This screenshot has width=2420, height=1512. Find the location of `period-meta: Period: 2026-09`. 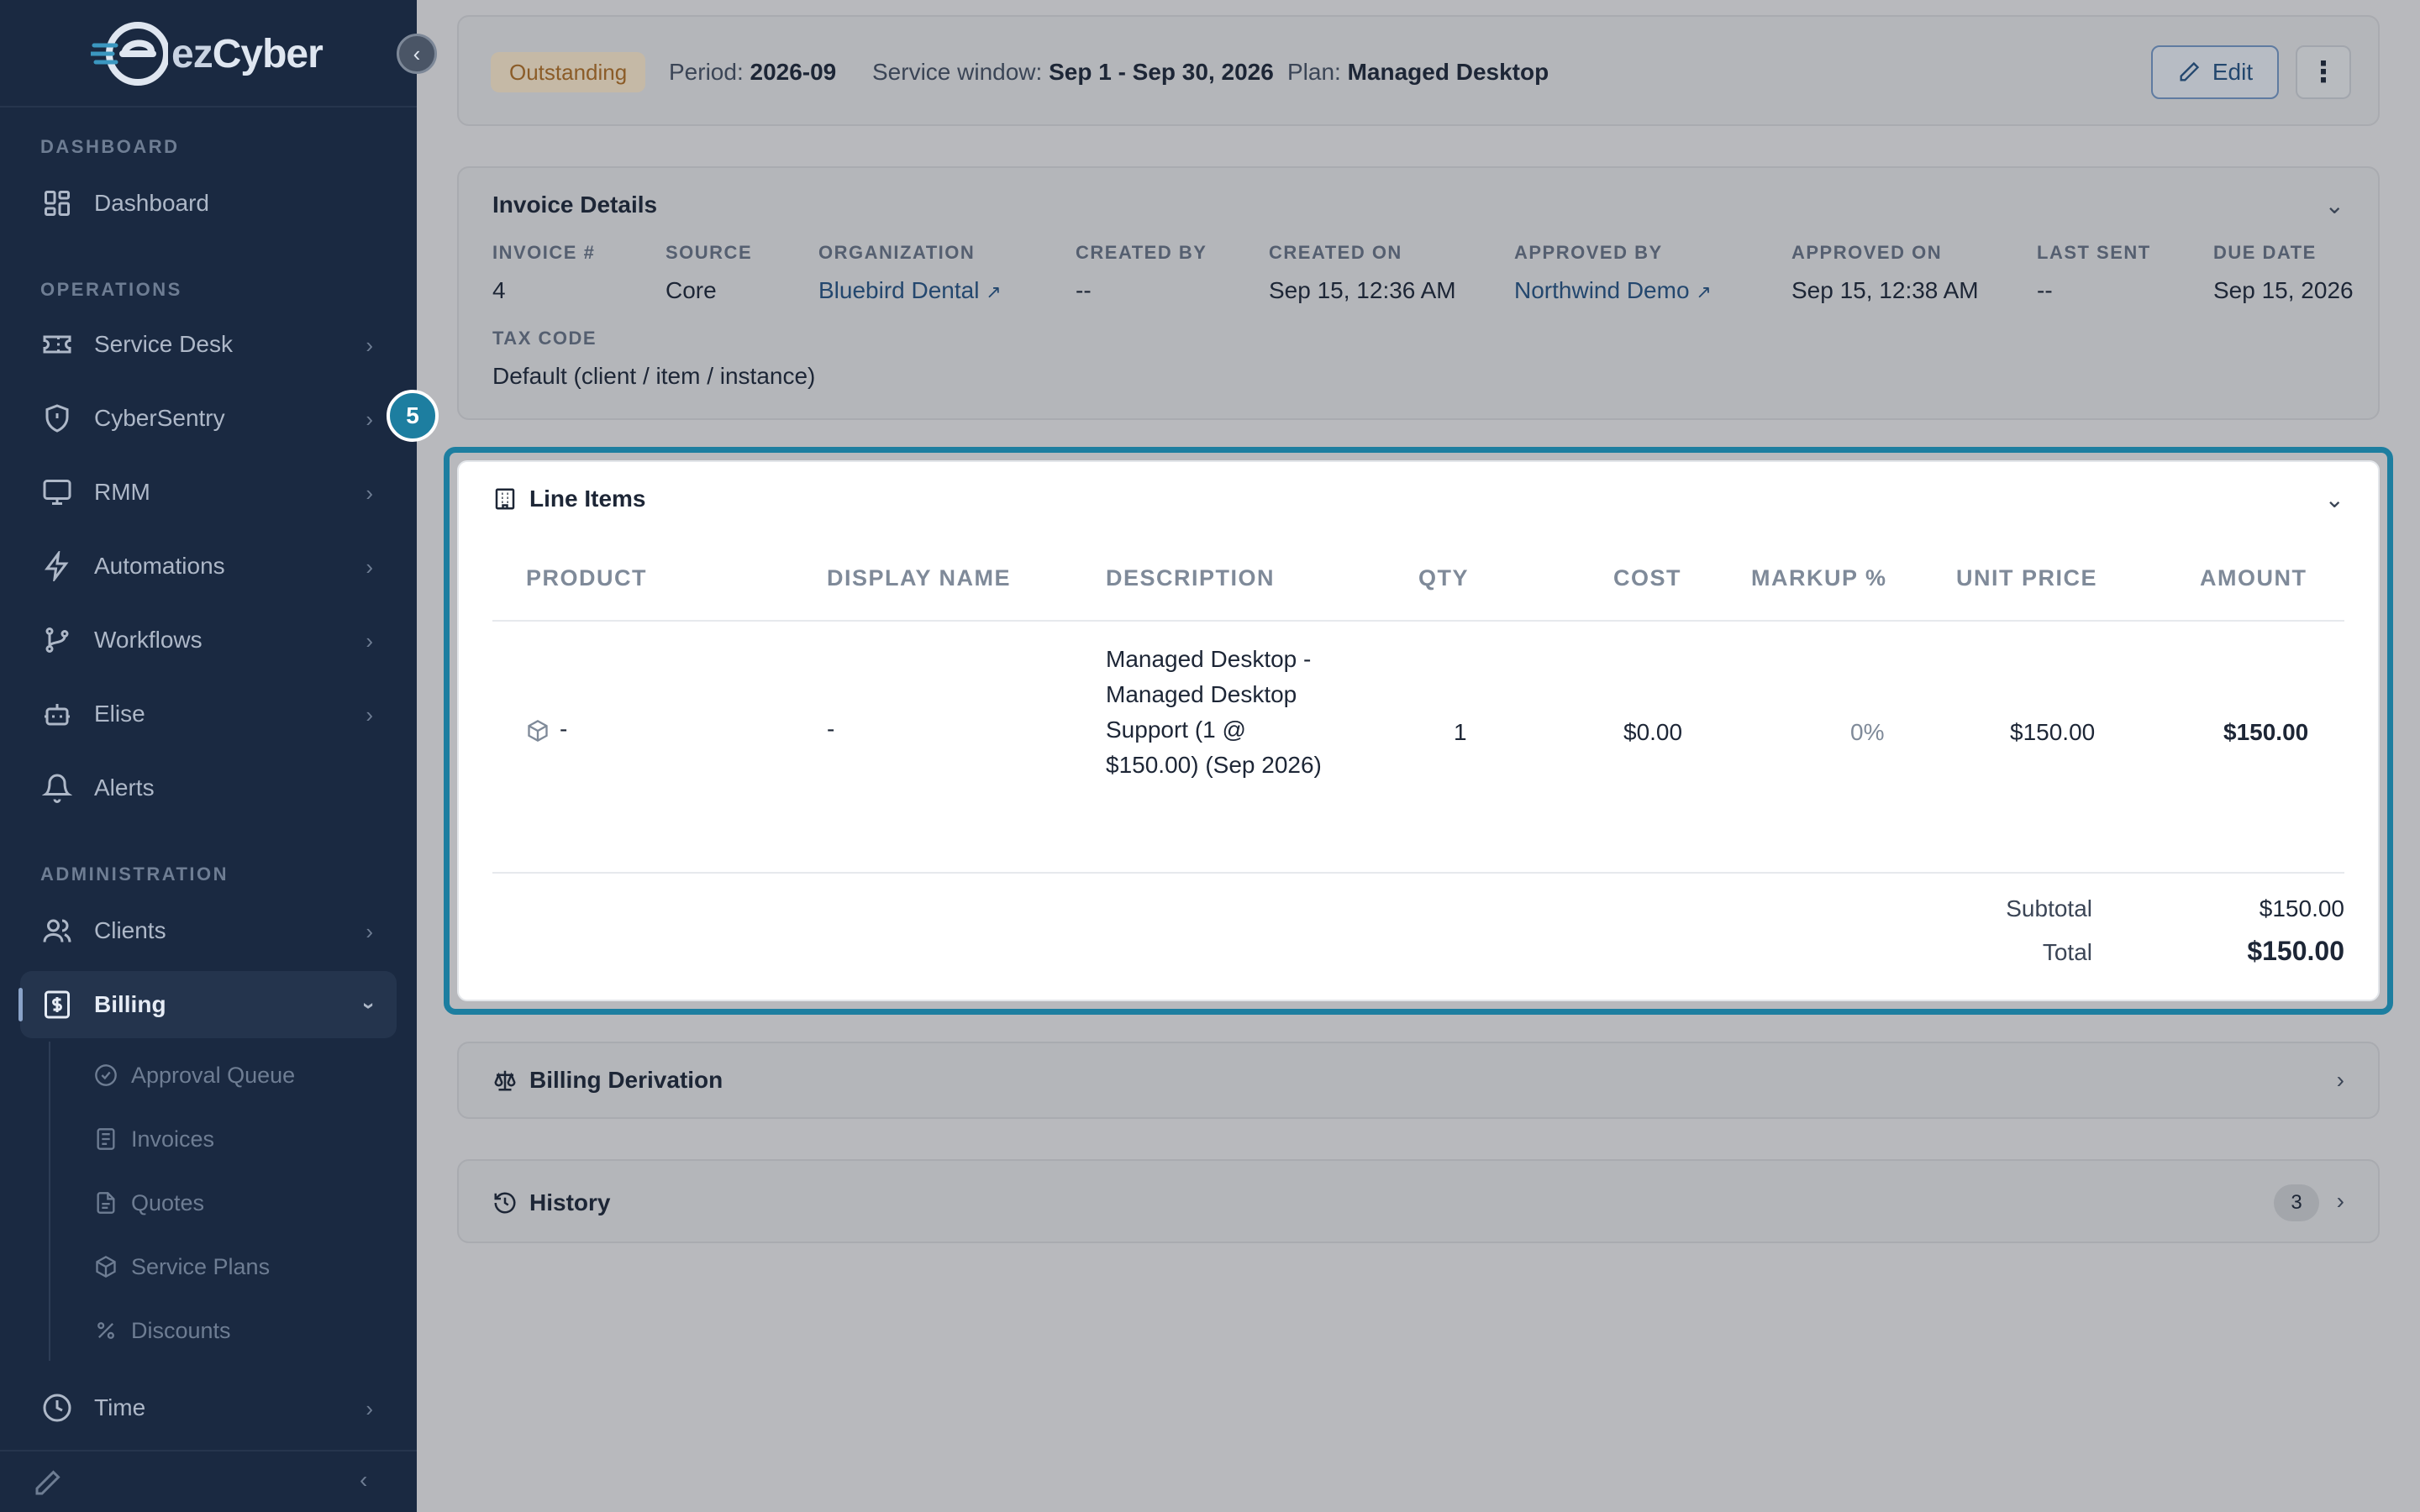

period-meta: Period: 2026-09 is located at coordinates (753, 72).